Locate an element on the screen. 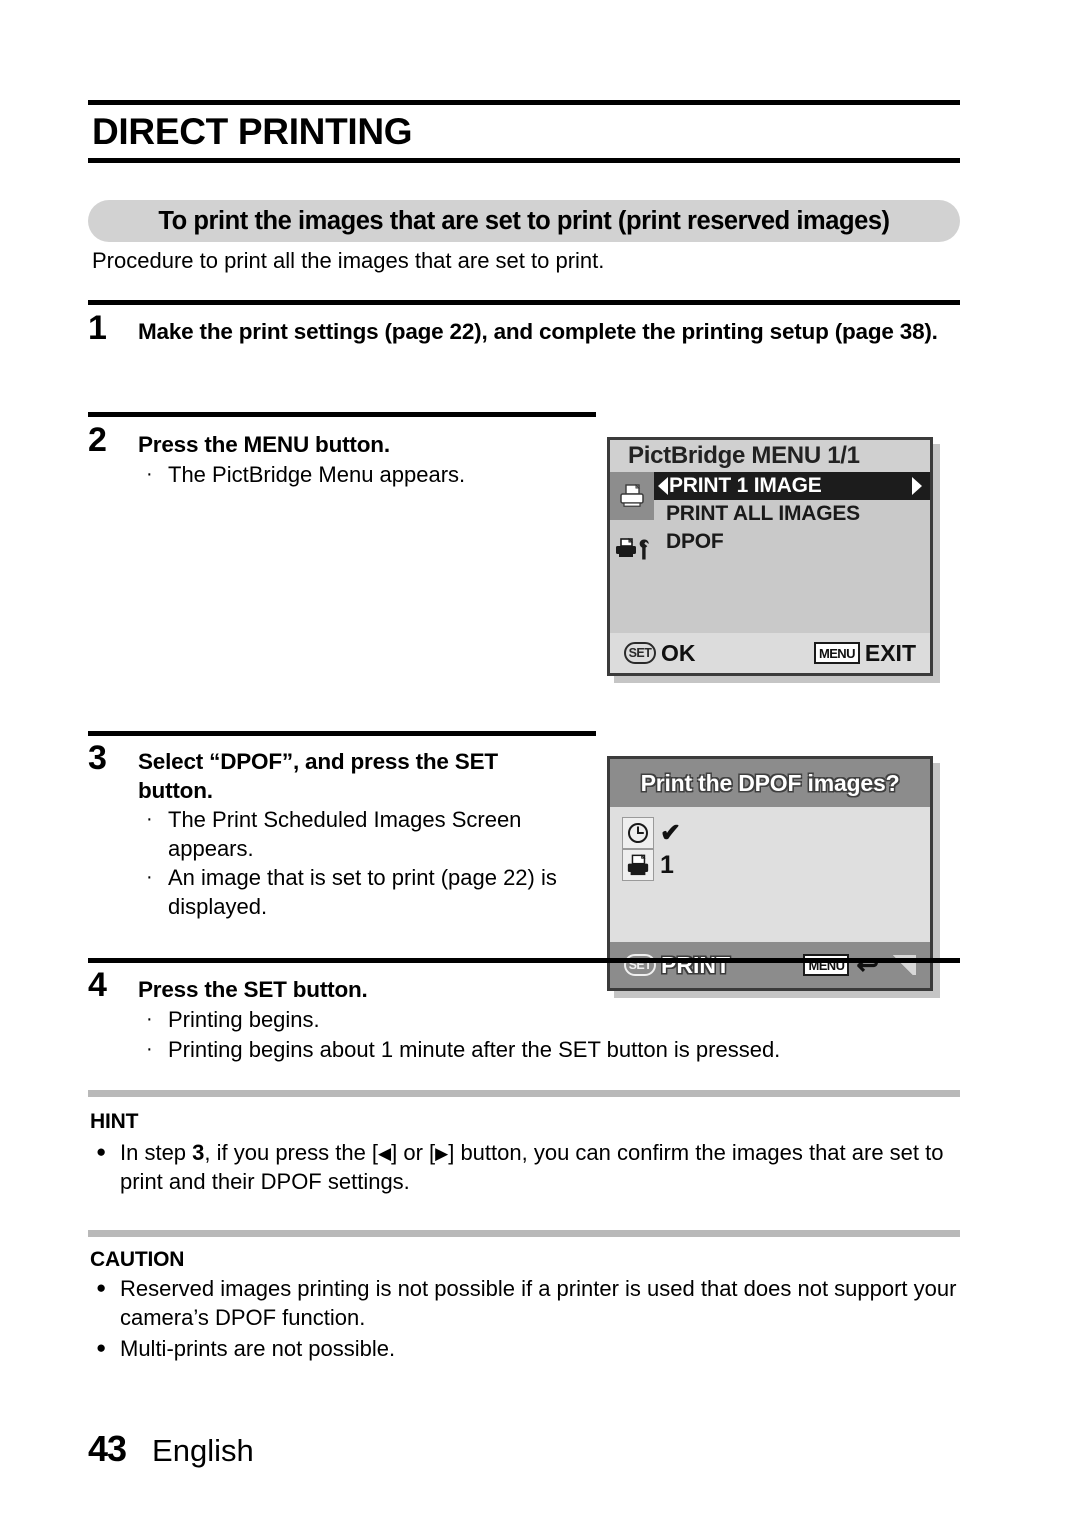  hint-text-mid: , if you press the [ is located at coordinates (291, 1152).